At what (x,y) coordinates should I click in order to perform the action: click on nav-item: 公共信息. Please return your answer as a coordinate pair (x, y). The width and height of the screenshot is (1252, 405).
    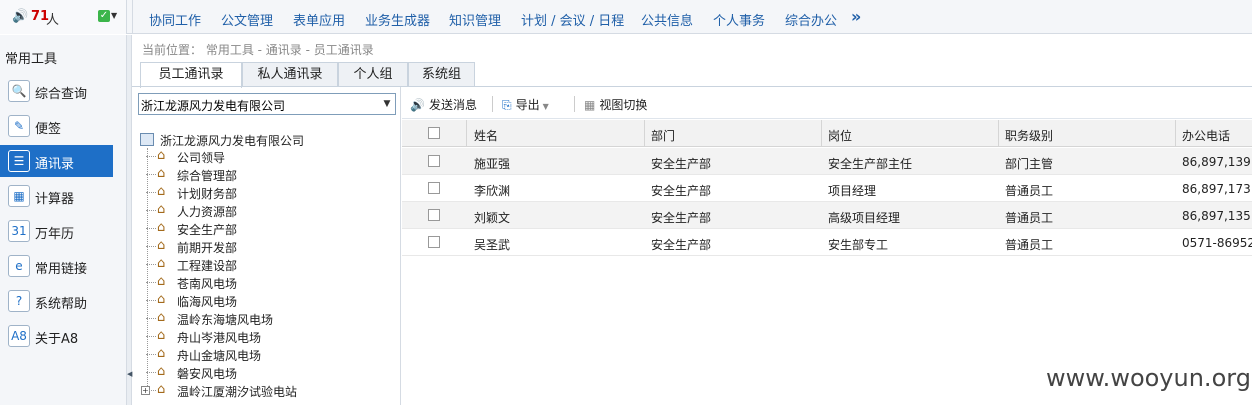
    Looking at the image, I should click on (667, 19).